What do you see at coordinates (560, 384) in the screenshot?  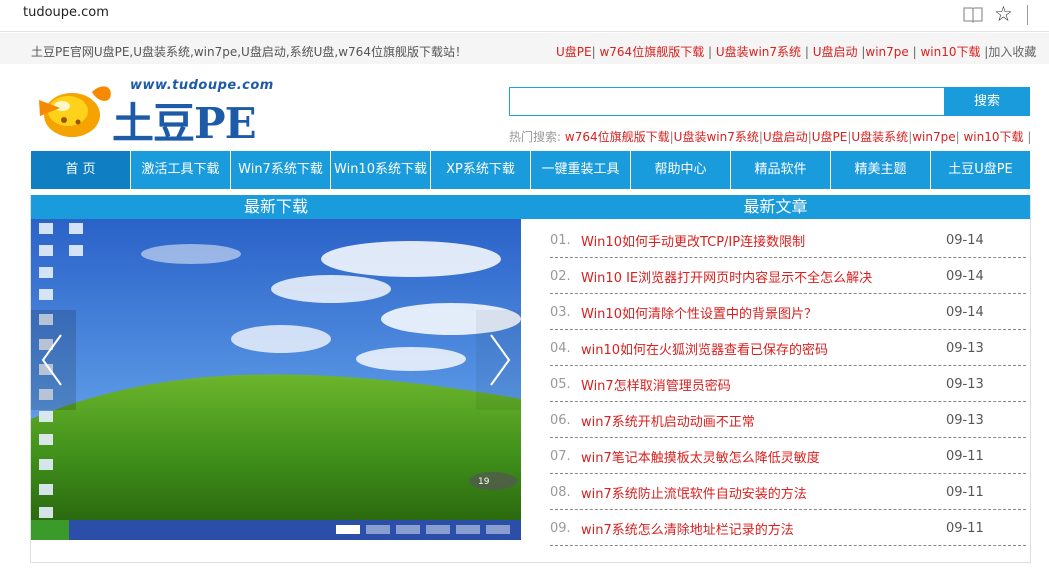 I see `article-number: 05.` at bounding box center [560, 384].